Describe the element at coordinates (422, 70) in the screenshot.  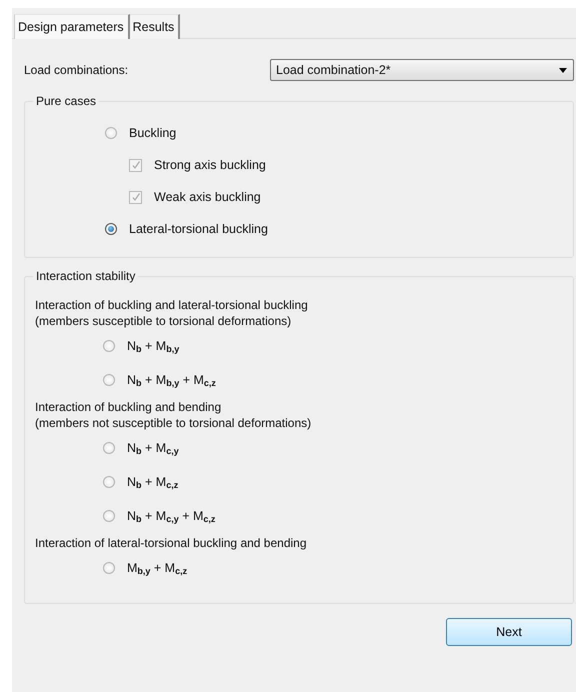
I see `load-combination-dropdown: Load combination-2*` at that location.